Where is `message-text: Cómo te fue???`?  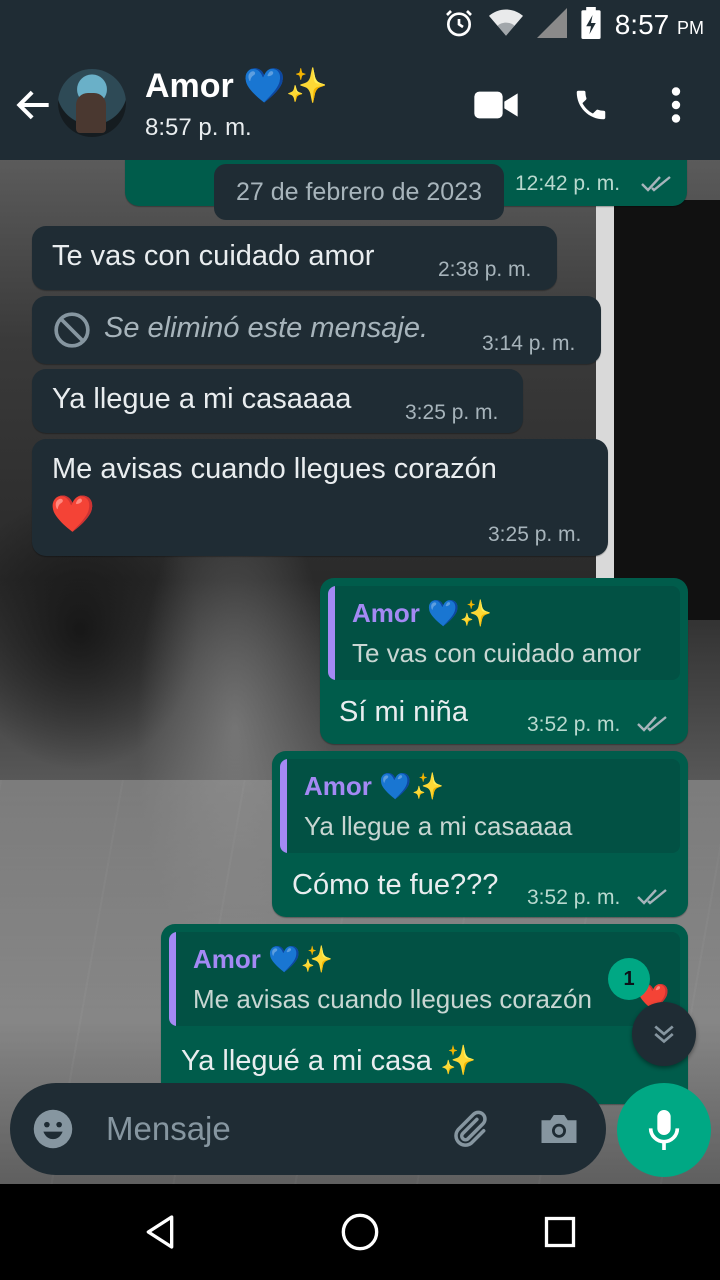 message-text: Cómo te fue??? is located at coordinates (395, 885).